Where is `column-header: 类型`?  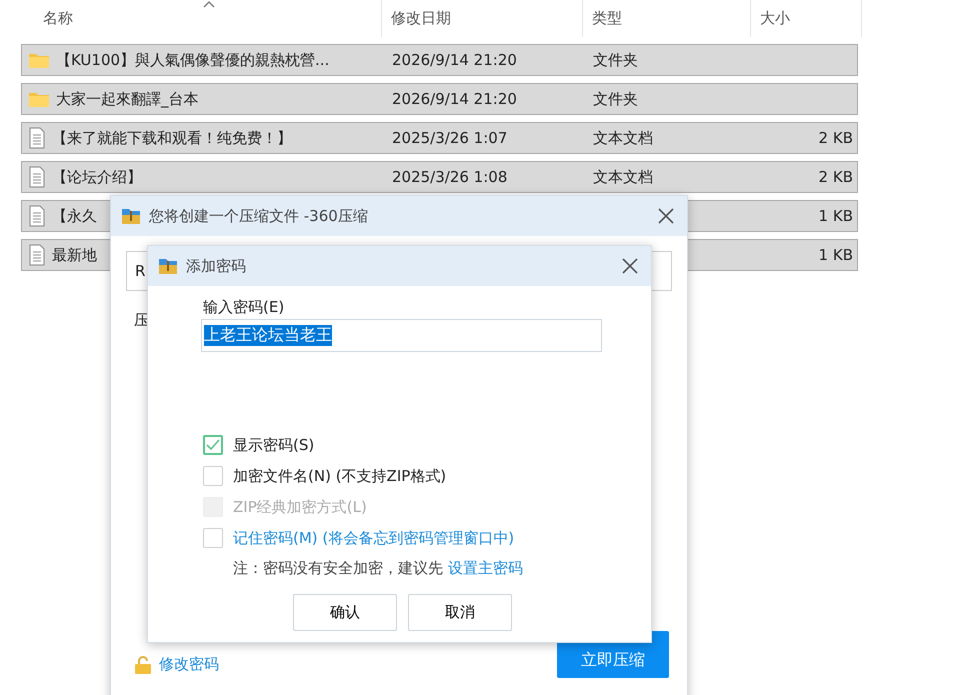 column-header: 类型 is located at coordinates (607, 18).